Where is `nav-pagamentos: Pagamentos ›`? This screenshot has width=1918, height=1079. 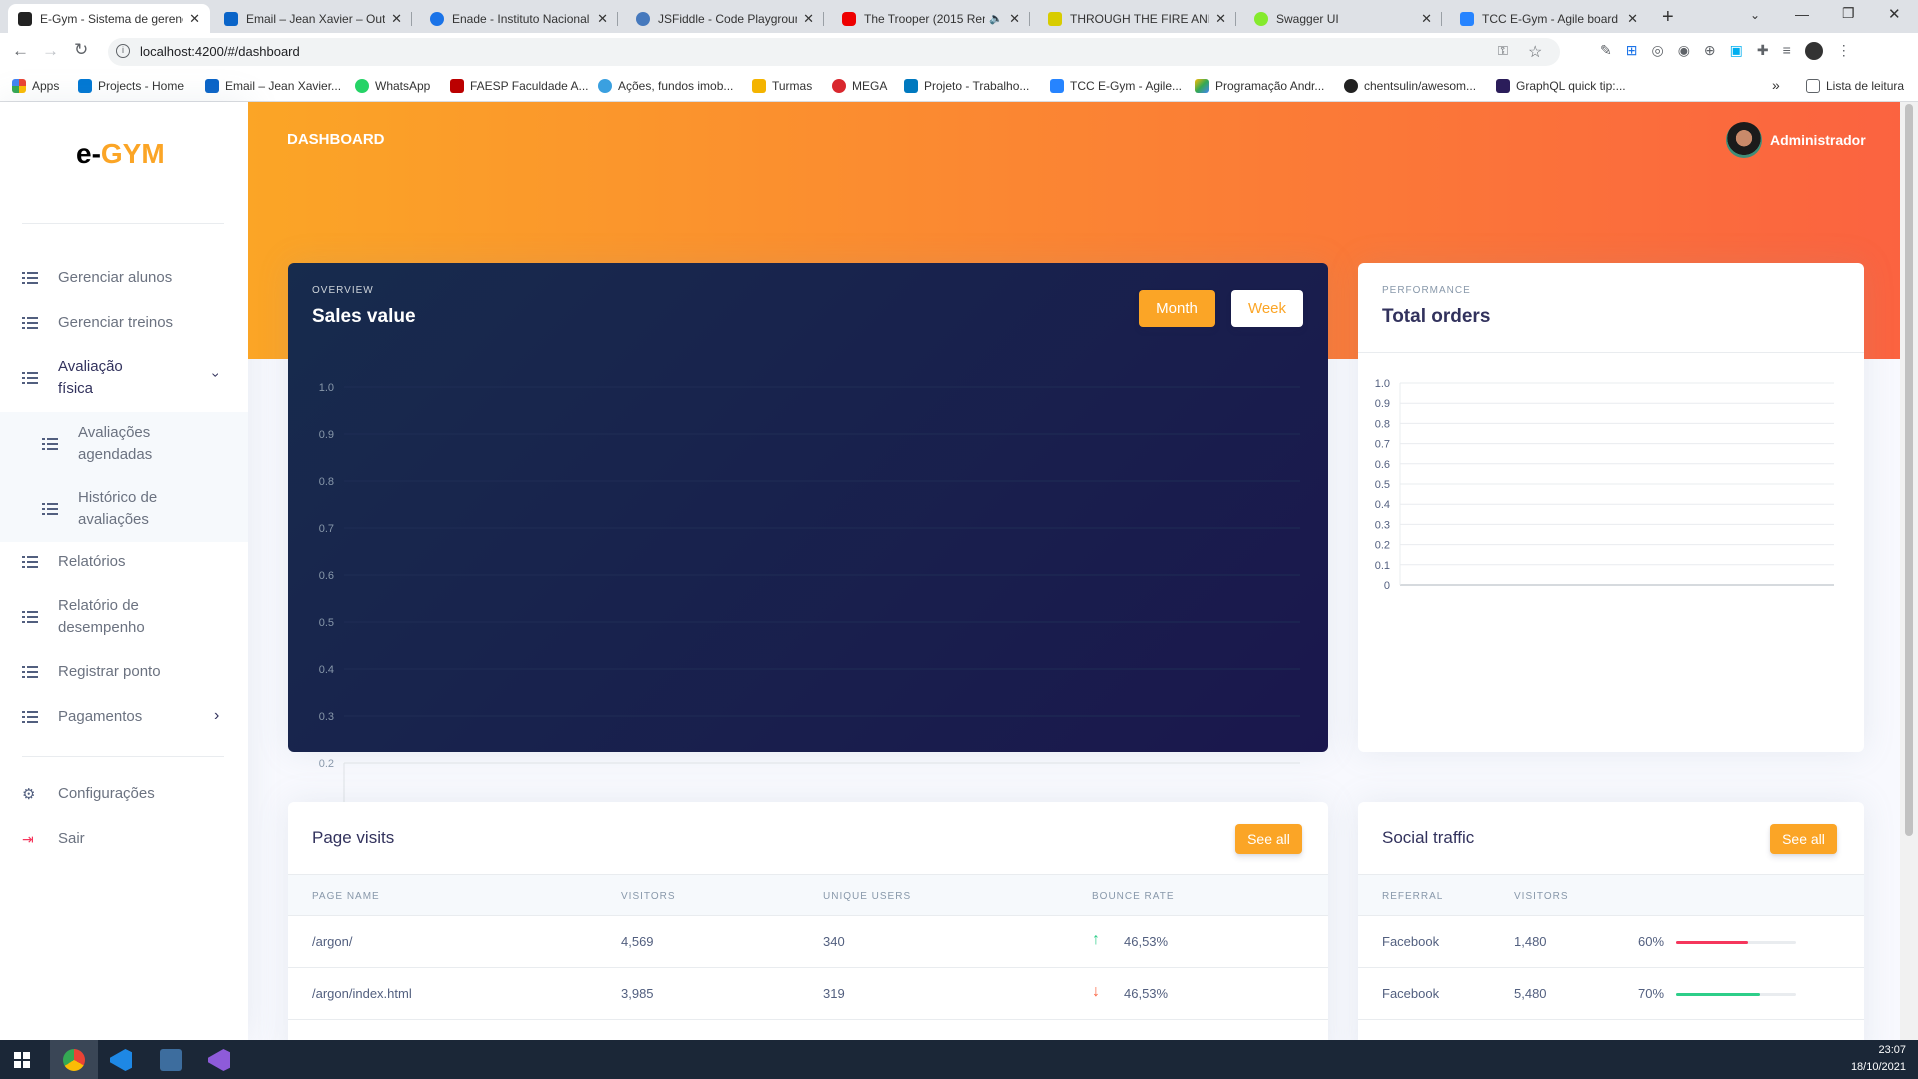 nav-pagamentos: Pagamentos › is located at coordinates (124, 717).